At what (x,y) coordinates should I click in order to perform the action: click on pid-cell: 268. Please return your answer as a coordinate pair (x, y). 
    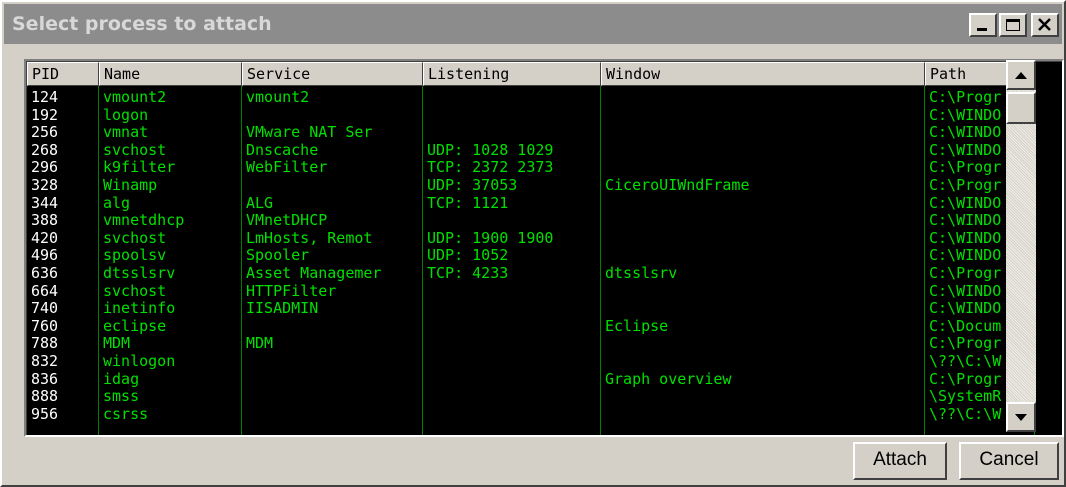
    Looking at the image, I should click on (44, 150).